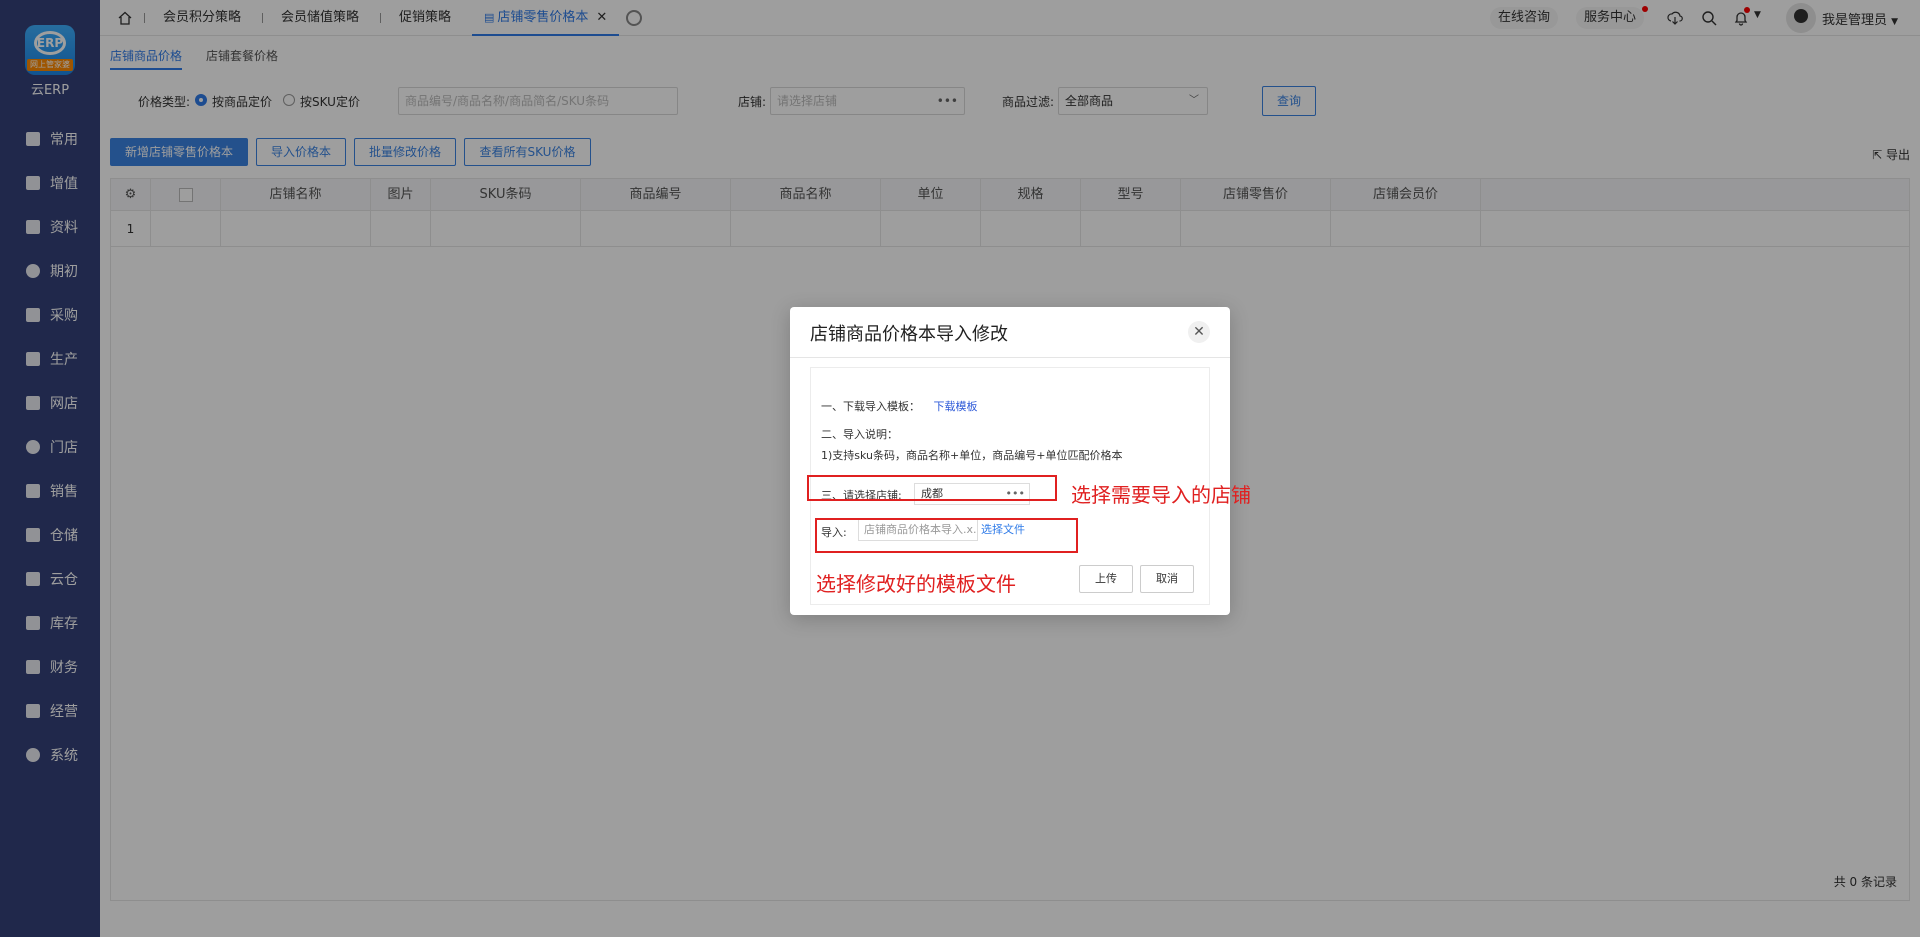  I want to click on highlight-store-box, so click(932, 488).